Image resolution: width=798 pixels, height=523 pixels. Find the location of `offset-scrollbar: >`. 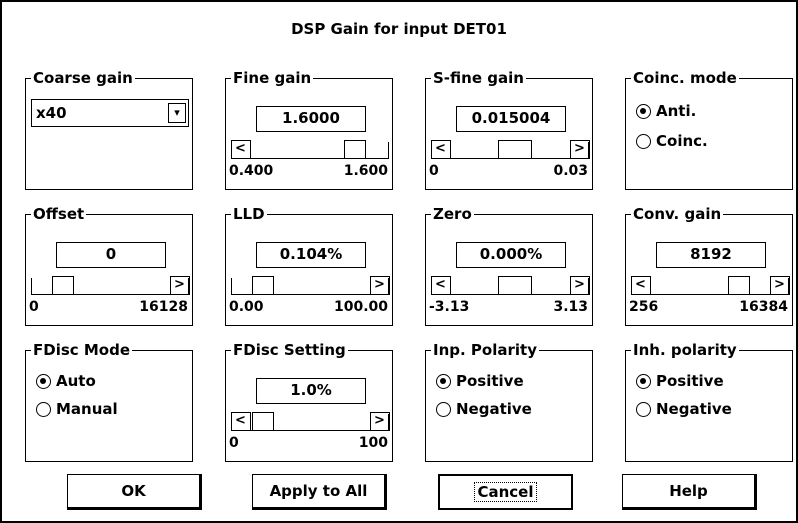

offset-scrollbar: > is located at coordinates (110, 285).